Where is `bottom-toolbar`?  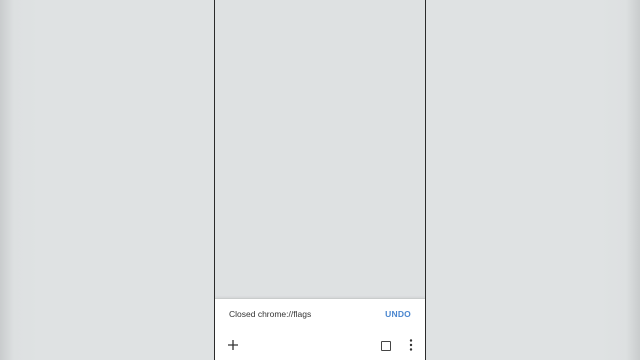 bottom-toolbar is located at coordinates (320, 345).